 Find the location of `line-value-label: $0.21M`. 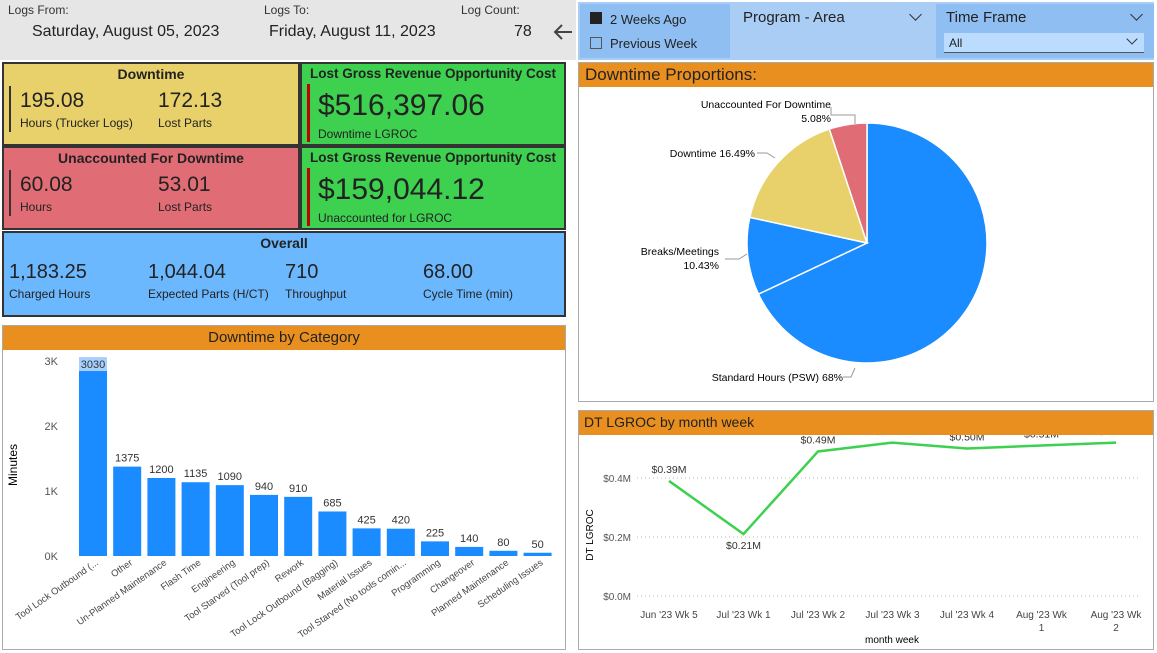

line-value-label: $0.21M is located at coordinates (743, 546).